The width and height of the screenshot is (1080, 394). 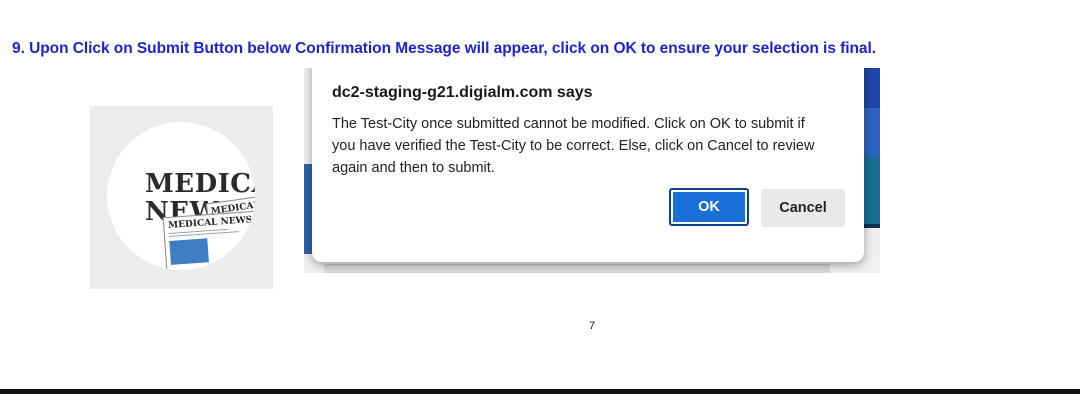 I want to click on medical-news-logo: MEDICAL NEWS MEDICAL NE MEDICAL NEWS, so click(x=181, y=197).